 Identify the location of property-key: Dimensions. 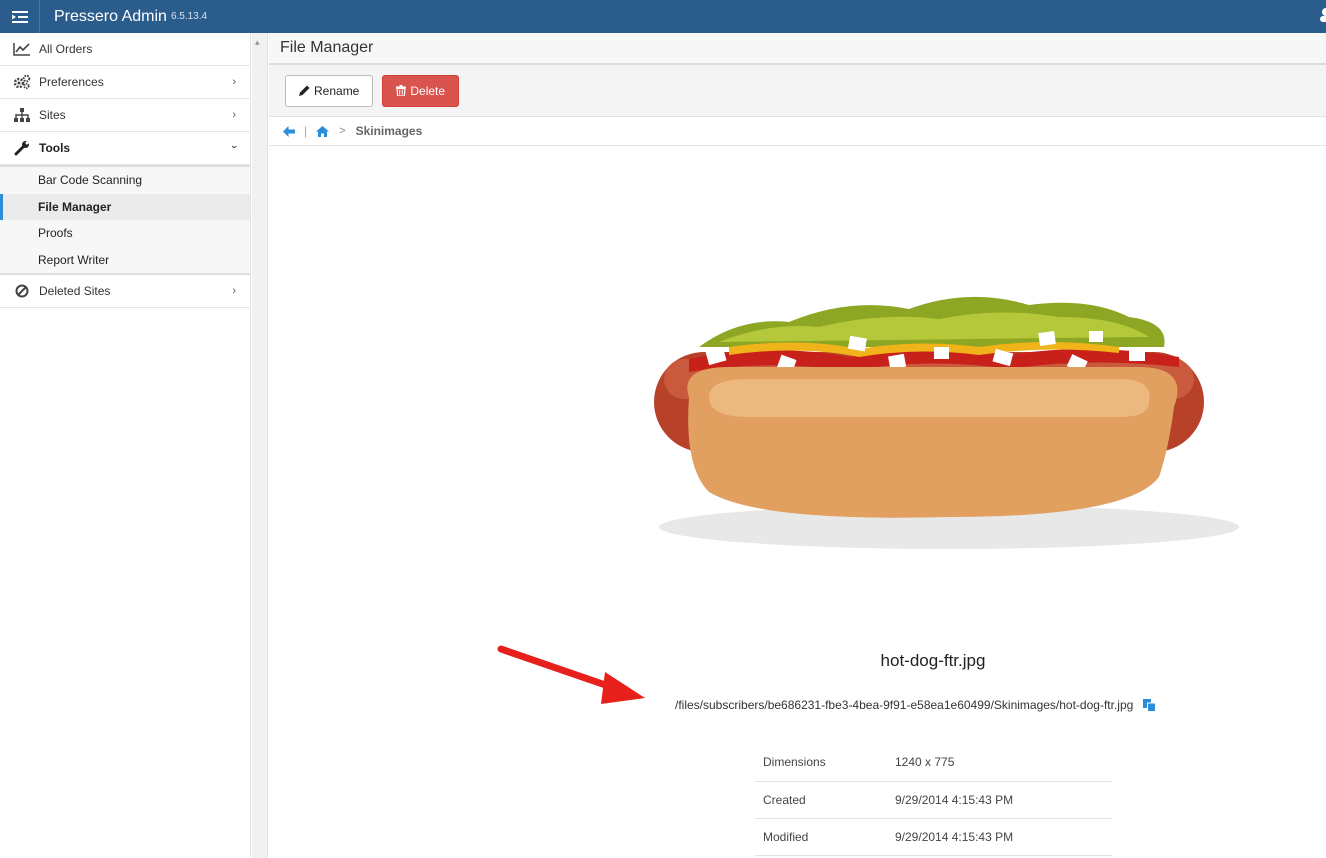
(821, 763).